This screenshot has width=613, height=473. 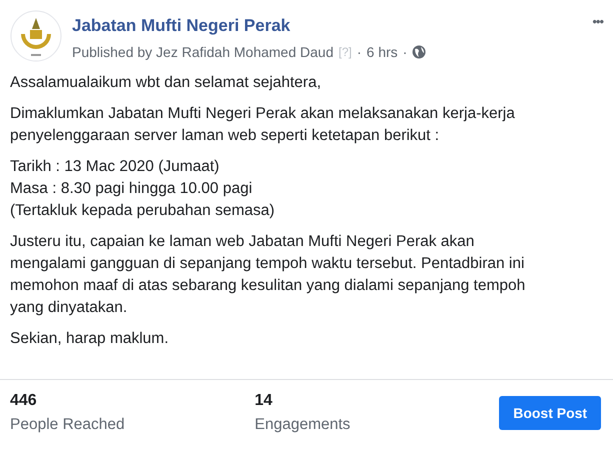 I want to click on post-text-line: Masa : 8.30 pagi hingga 10.00 pagi, so click(x=132, y=189).